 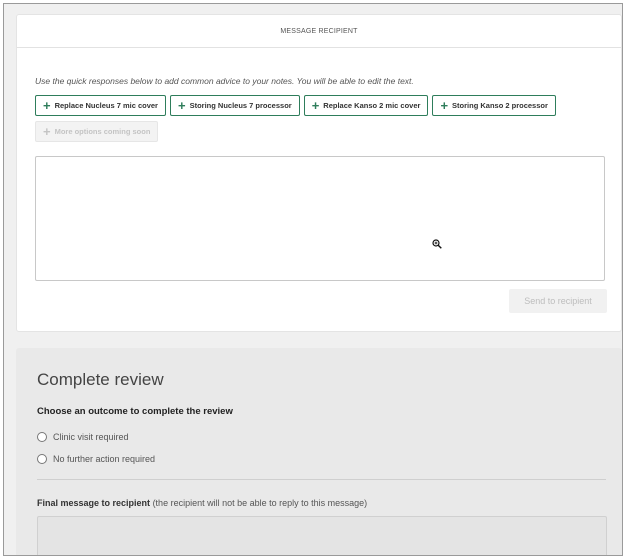 I want to click on outcome-label: Choose an outcome to complete the review, so click(x=135, y=411).